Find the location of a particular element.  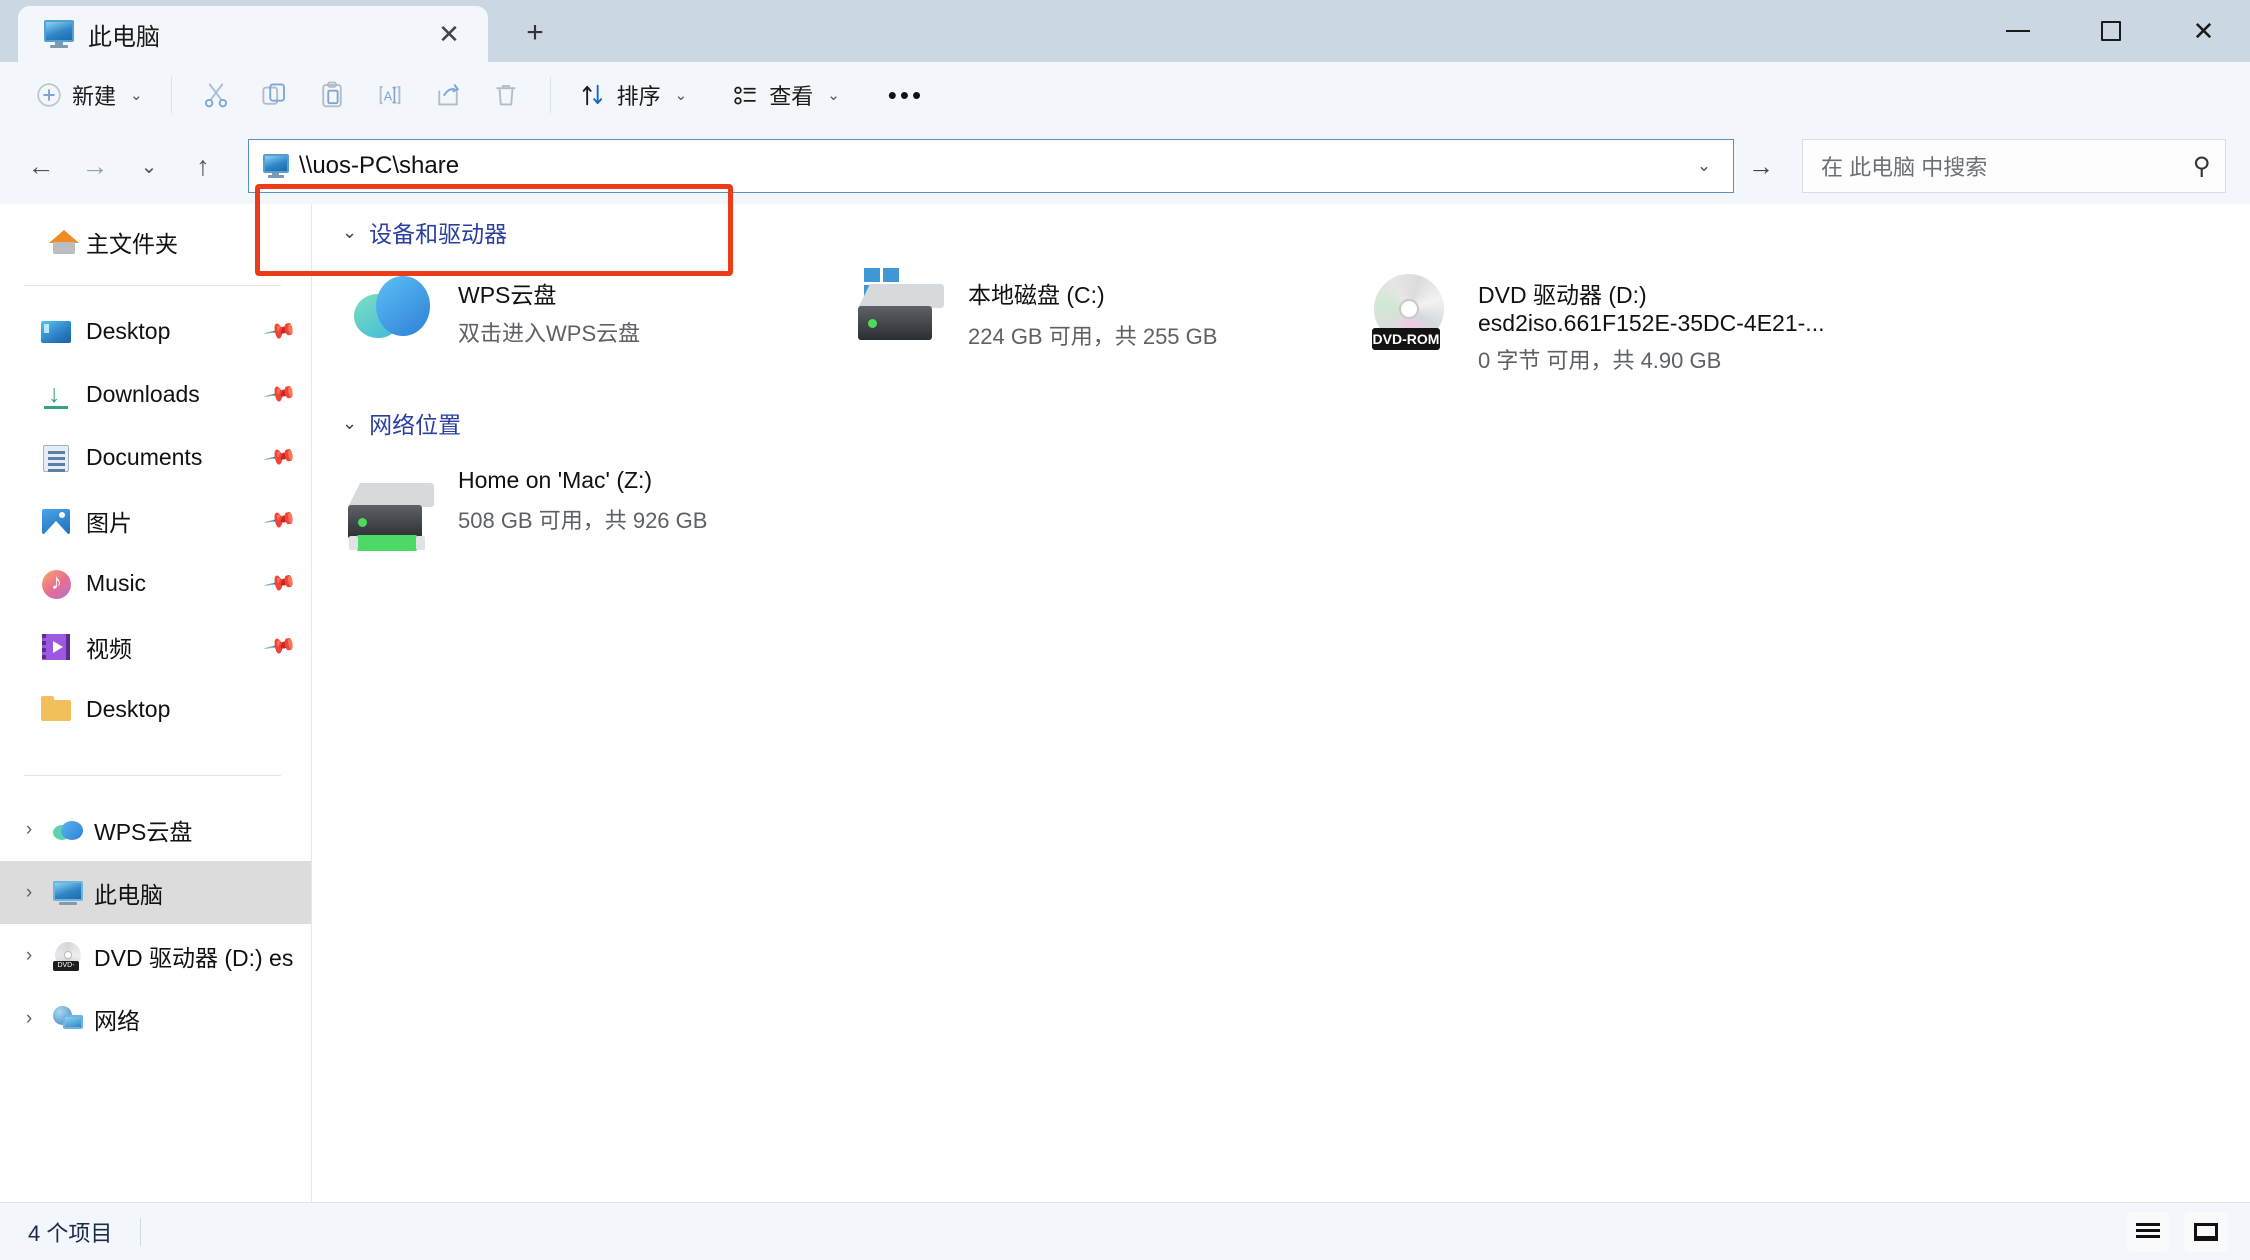

new-button: 新建 ⌄ is located at coordinates (89, 95).